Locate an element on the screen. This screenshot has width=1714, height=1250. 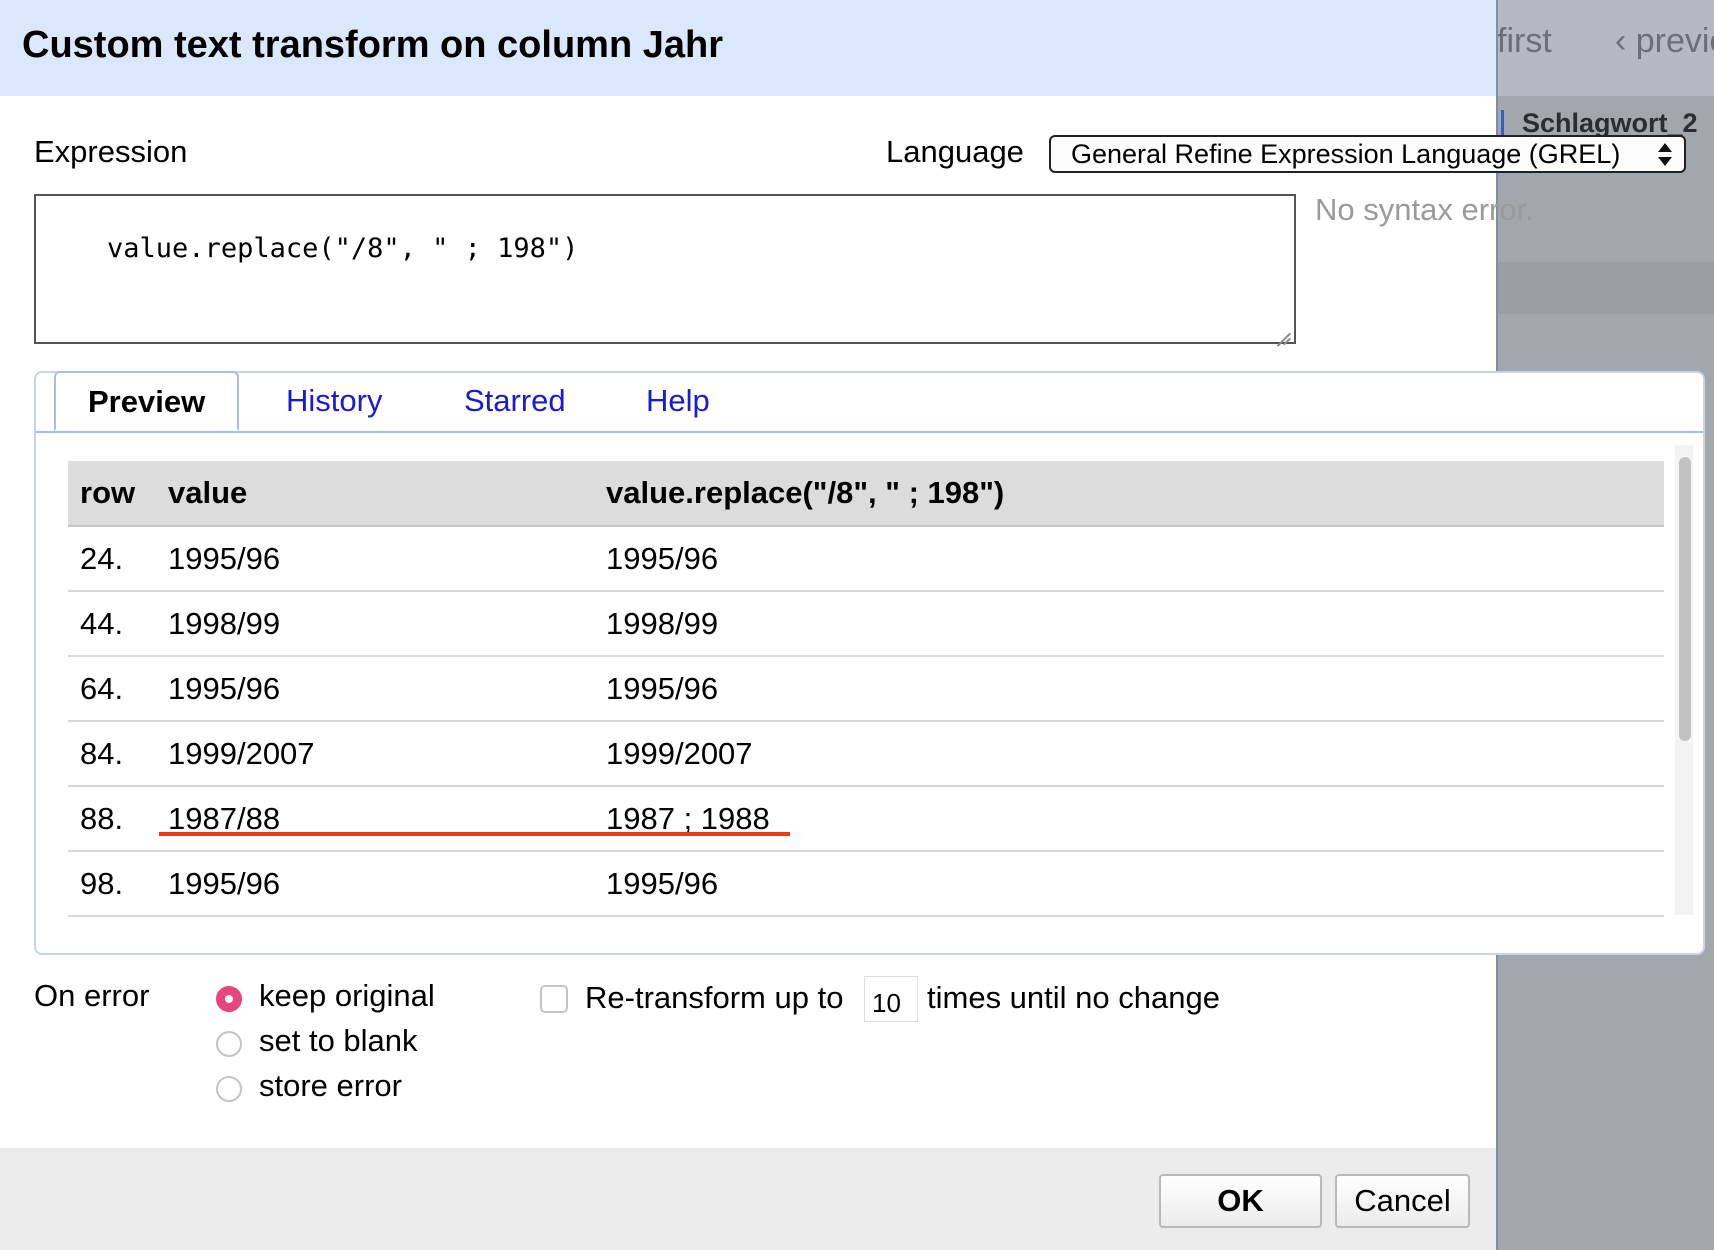
table-row: 84. 1999/2007 1999/2007 is located at coordinates (866, 754).